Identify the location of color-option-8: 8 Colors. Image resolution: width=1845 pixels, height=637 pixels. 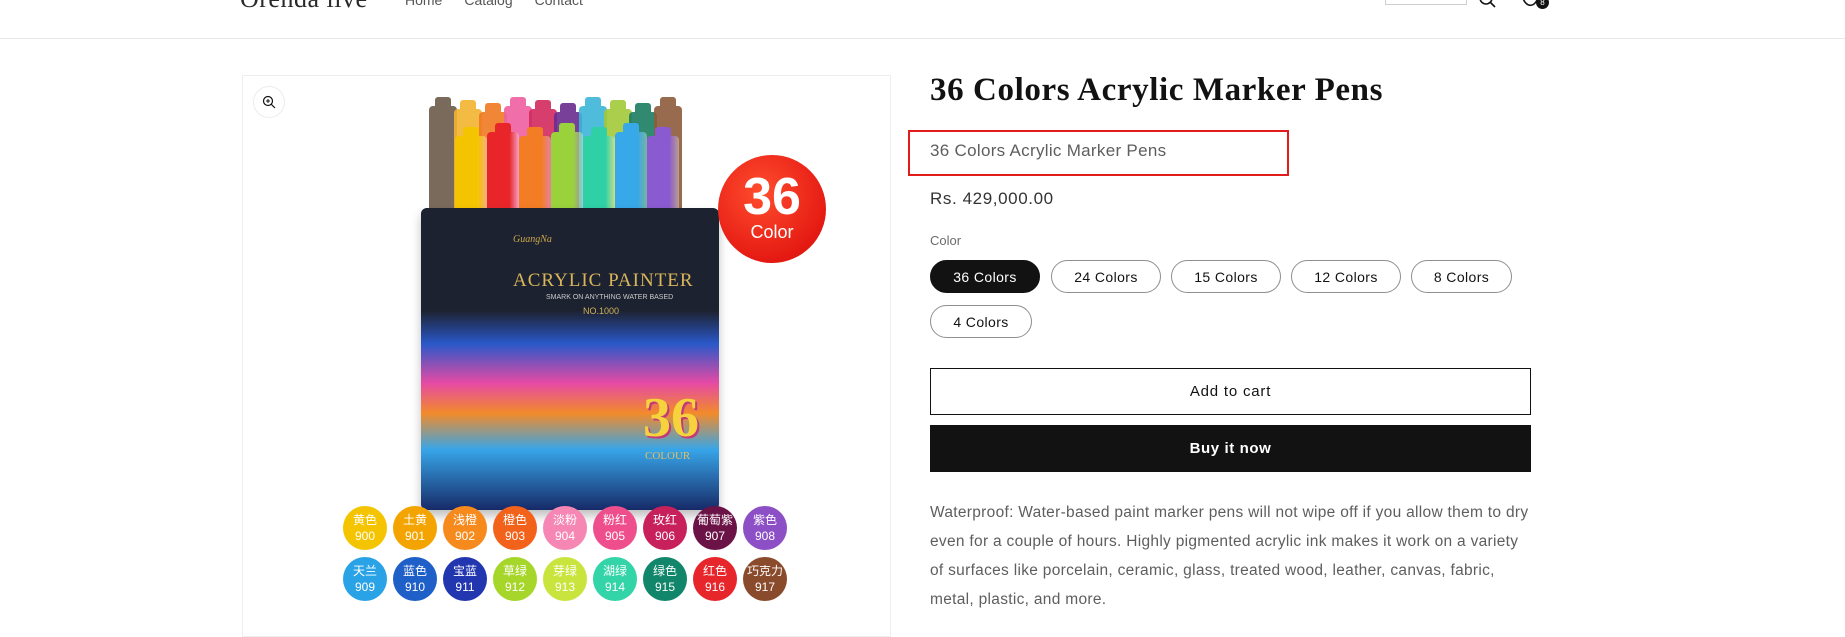
(1461, 276).